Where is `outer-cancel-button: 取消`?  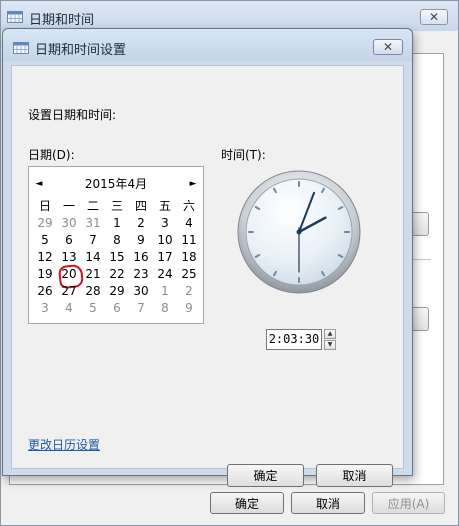
outer-cancel-button: 取消 is located at coordinates (328, 503).